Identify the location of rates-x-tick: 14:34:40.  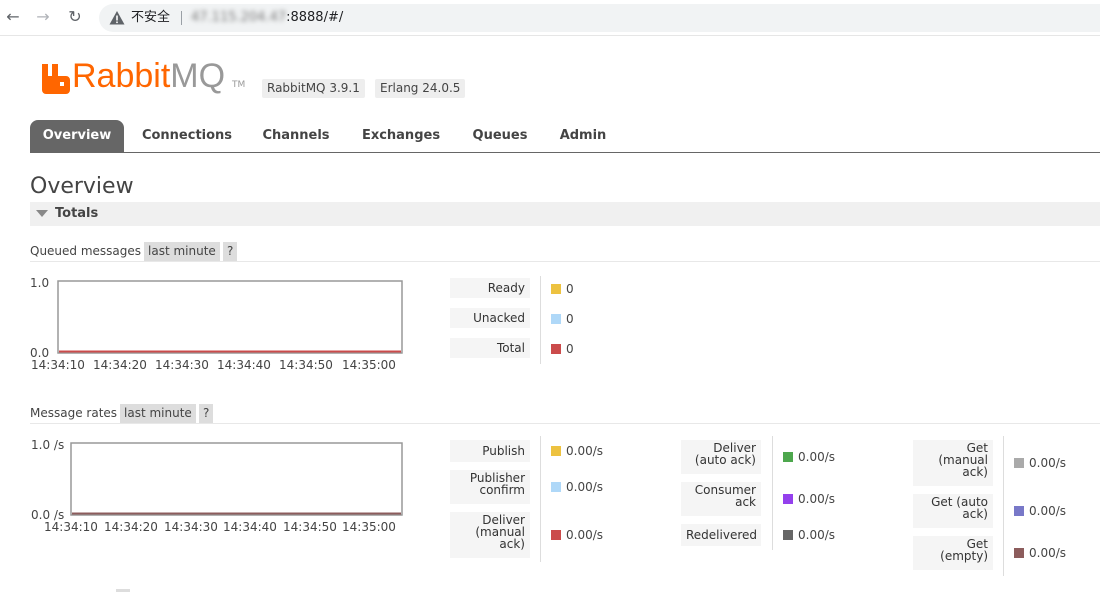
(250, 527).